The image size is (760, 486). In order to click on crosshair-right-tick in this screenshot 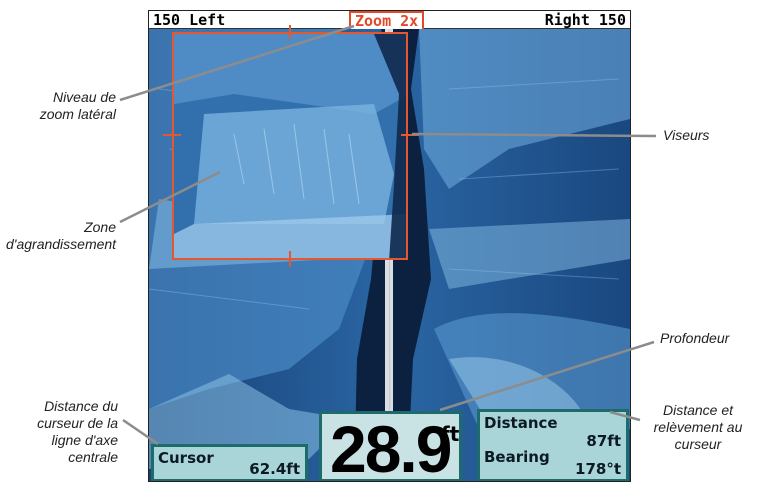, I will do `click(410, 135)`.